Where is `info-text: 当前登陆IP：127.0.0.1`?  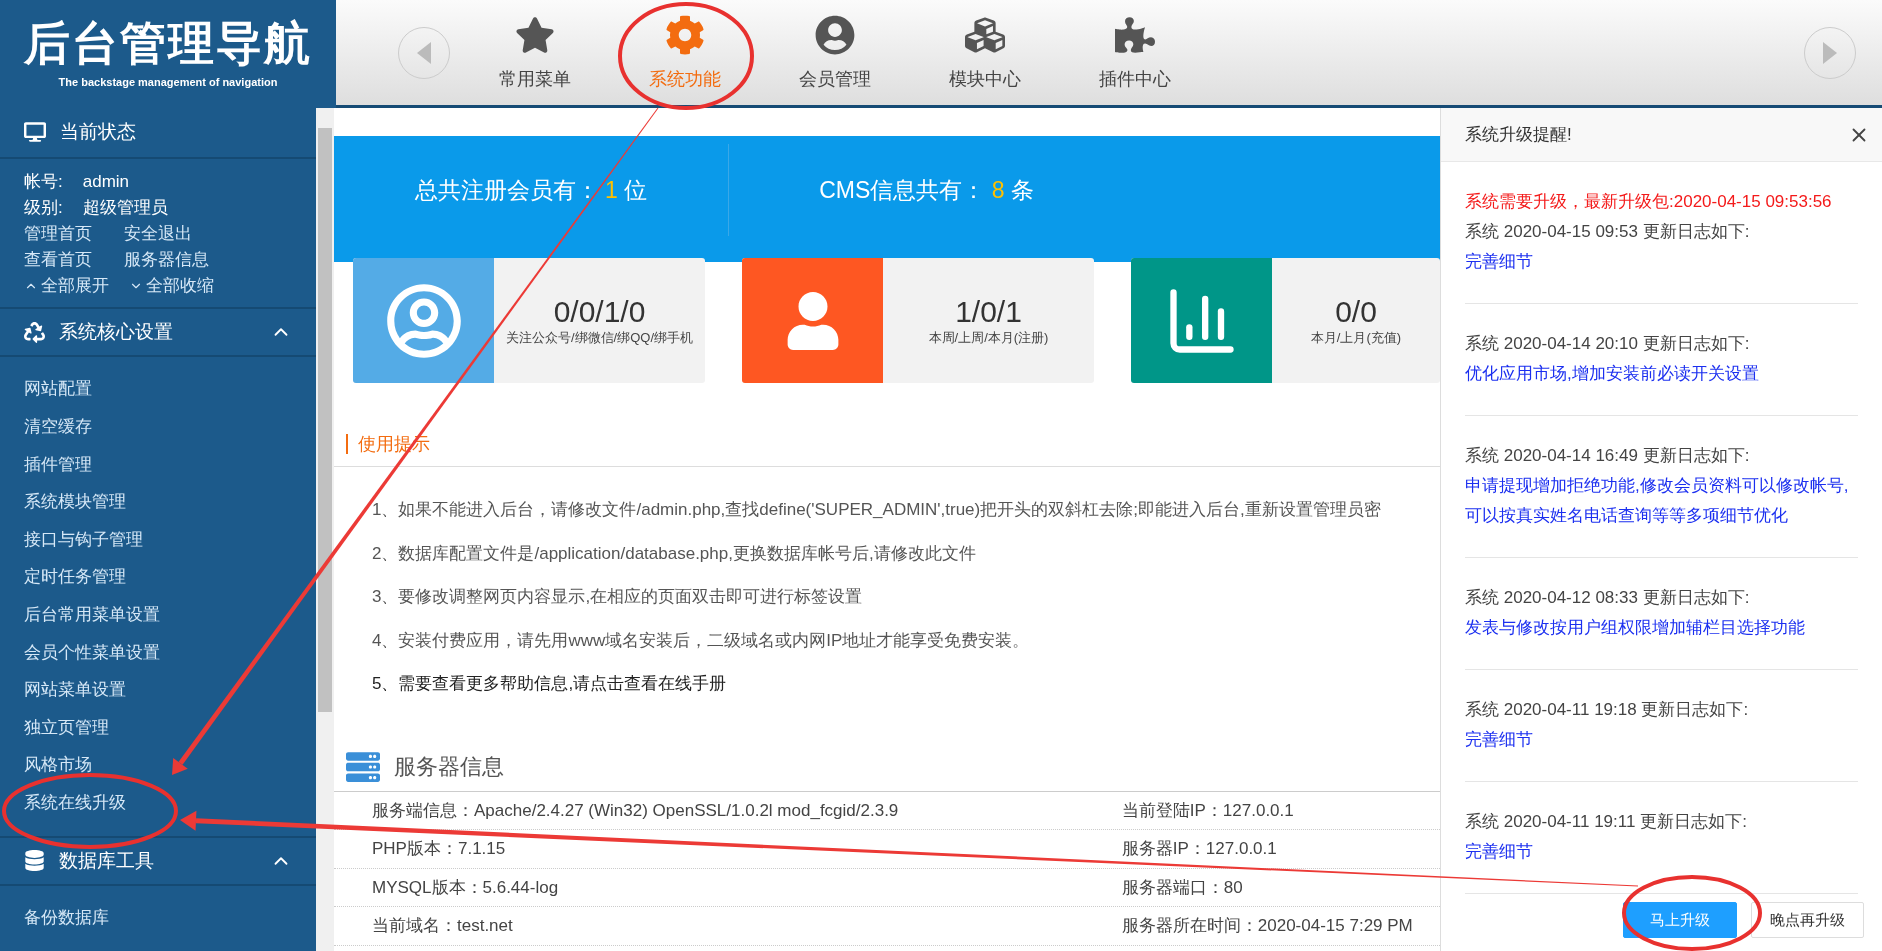 info-text: 当前登陆IP：127.0.0.1 is located at coordinates (1208, 810).